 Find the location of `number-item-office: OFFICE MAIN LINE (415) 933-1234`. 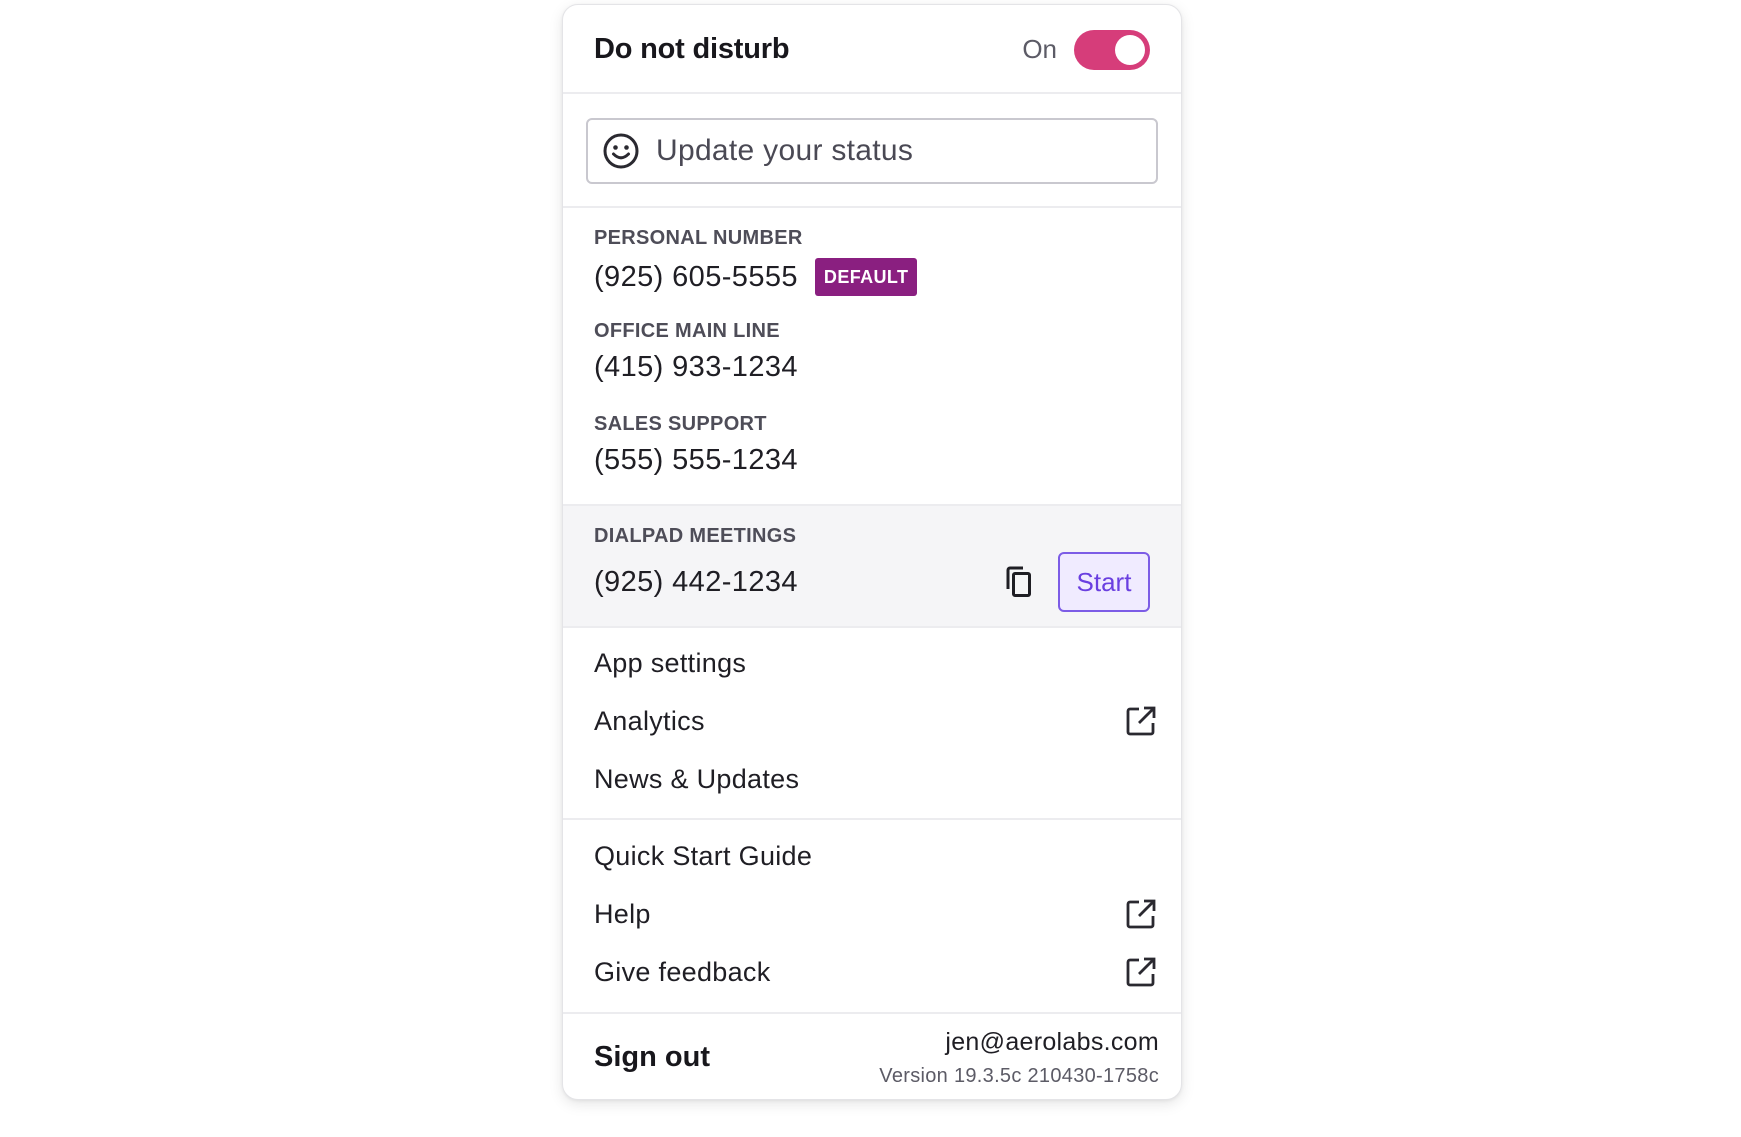

number-item-office: OFFICE MAIN LINE (415) 933-1234 is located at coordinates (872, 365).